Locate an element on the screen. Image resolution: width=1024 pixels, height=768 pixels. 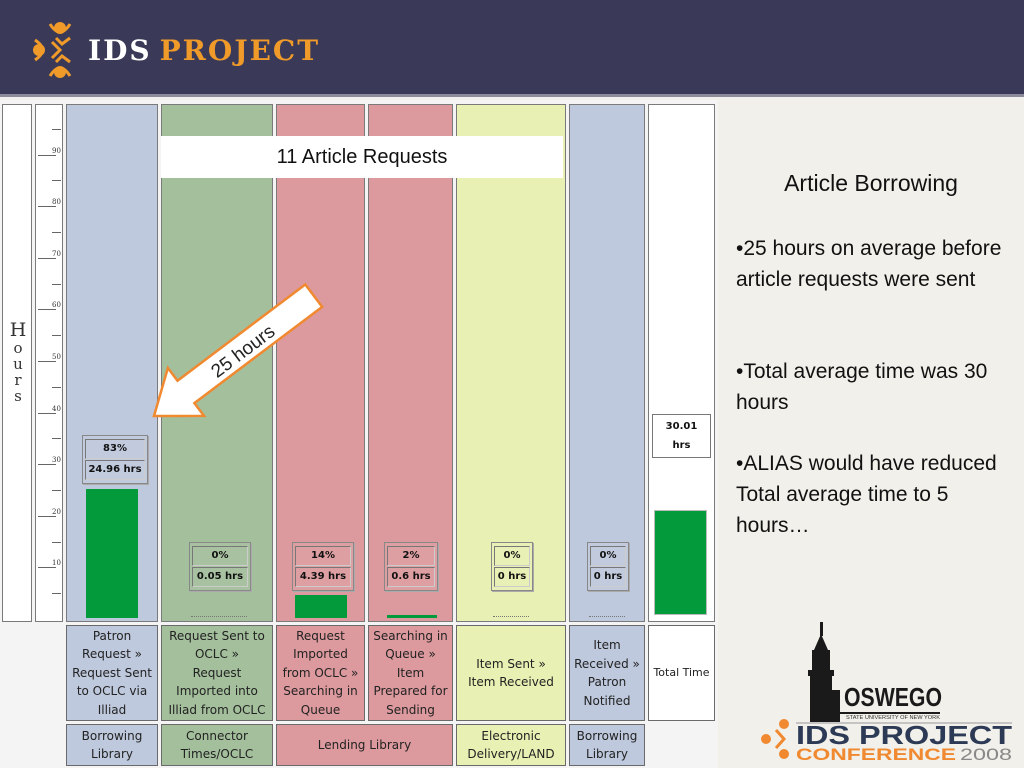
total-value-label: 30.01 hrs is located at coordinates (681, 436).